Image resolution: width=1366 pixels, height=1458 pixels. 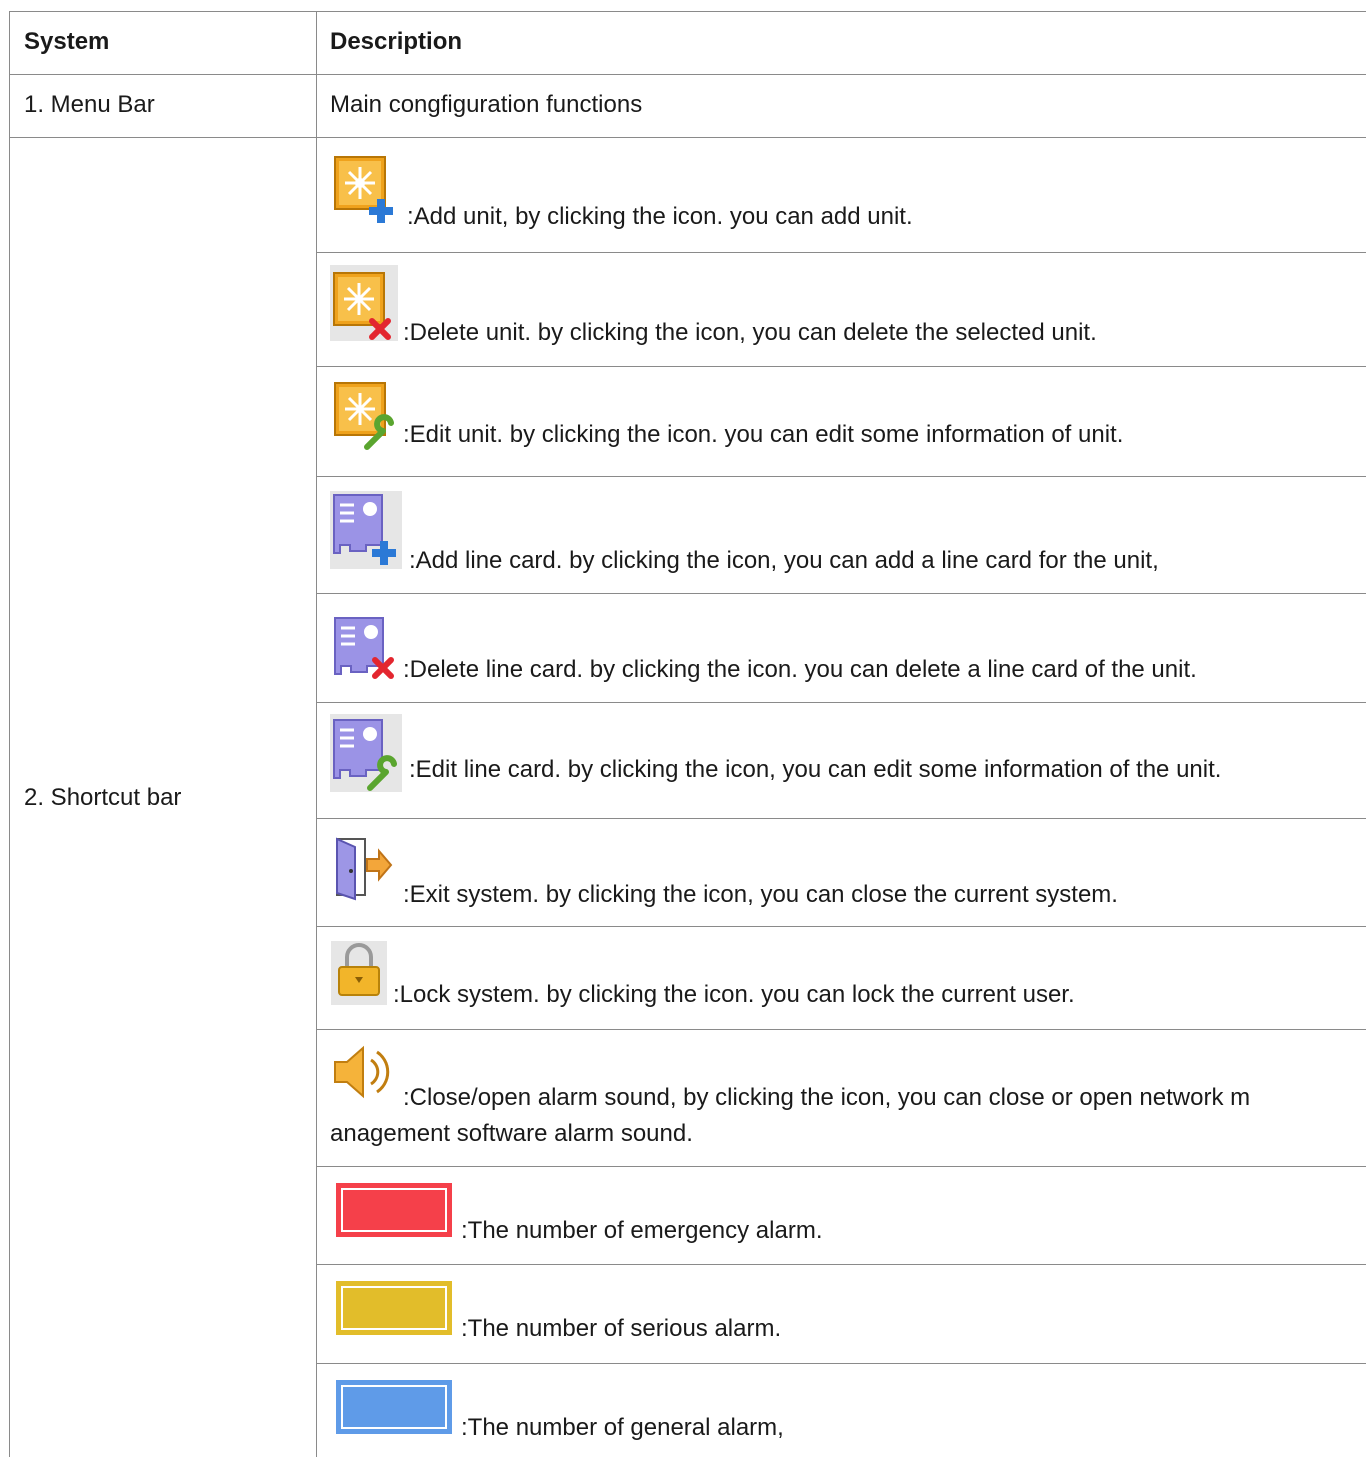 What do you see at coordinates (364, 648) in the screenshot?
I see `delete-line-card-icon` at bounding box center [364, 648].